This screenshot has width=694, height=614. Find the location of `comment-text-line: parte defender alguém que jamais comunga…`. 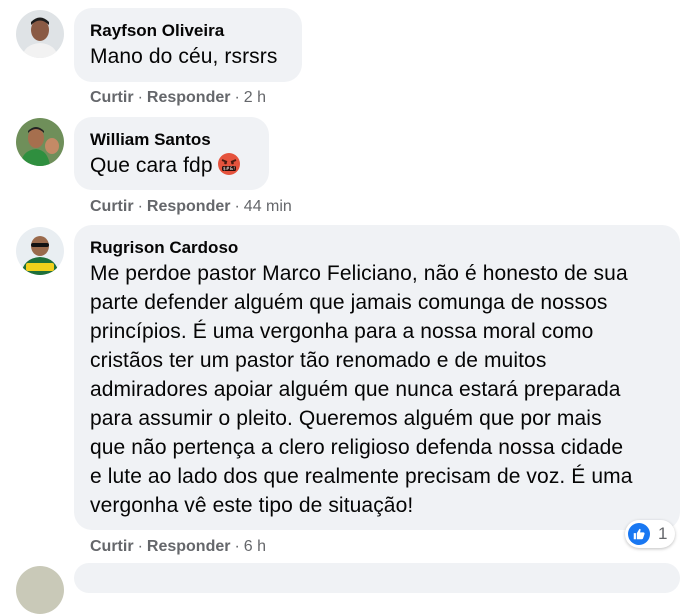

comment-text-line: parte defender alguém que jamais comunga… is located at coordinates (349, 302).